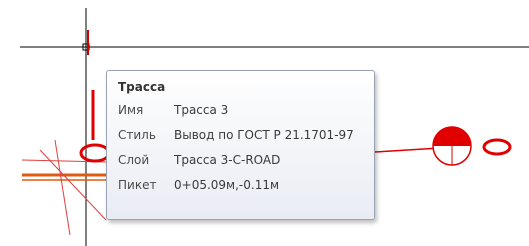  What do you see at coordinates (142, 87) in the screenshot?
I see `tooltip-title: Трасса` at bounding box center [142, 87].